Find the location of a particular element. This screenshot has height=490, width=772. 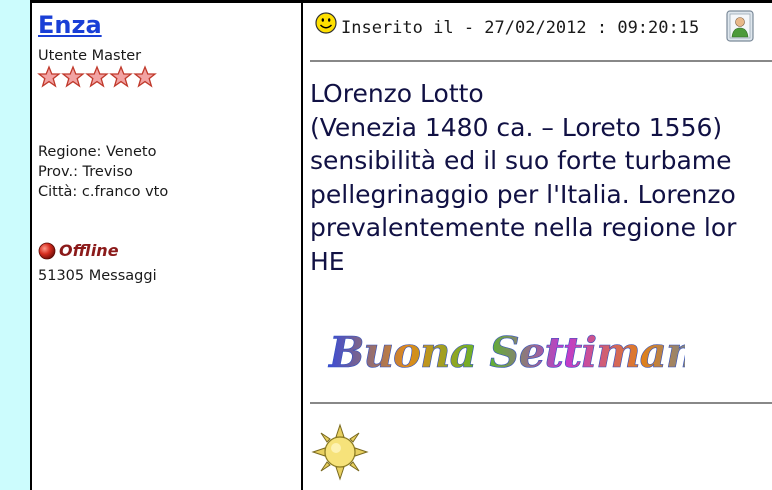

rank-stars is located at coordinates (97, 77).